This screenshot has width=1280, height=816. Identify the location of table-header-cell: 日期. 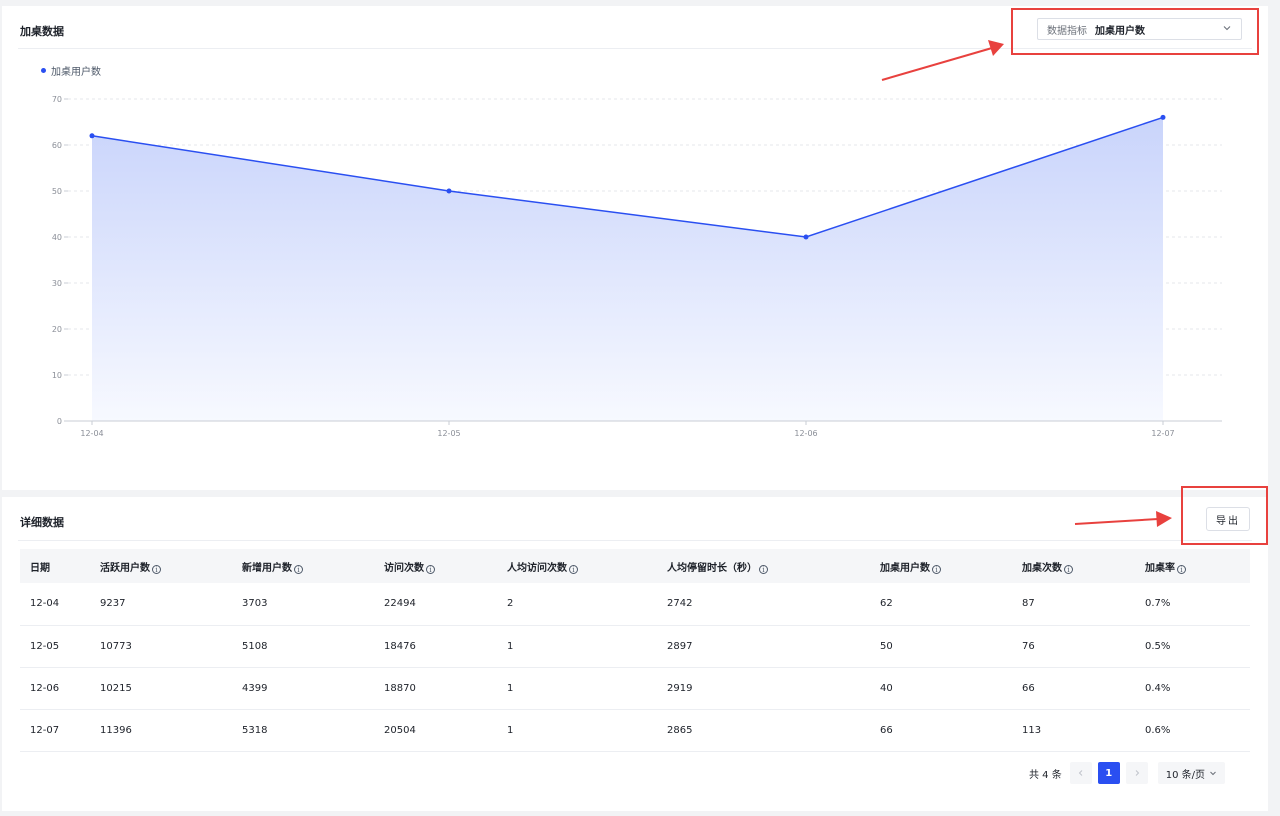
(60, 566).